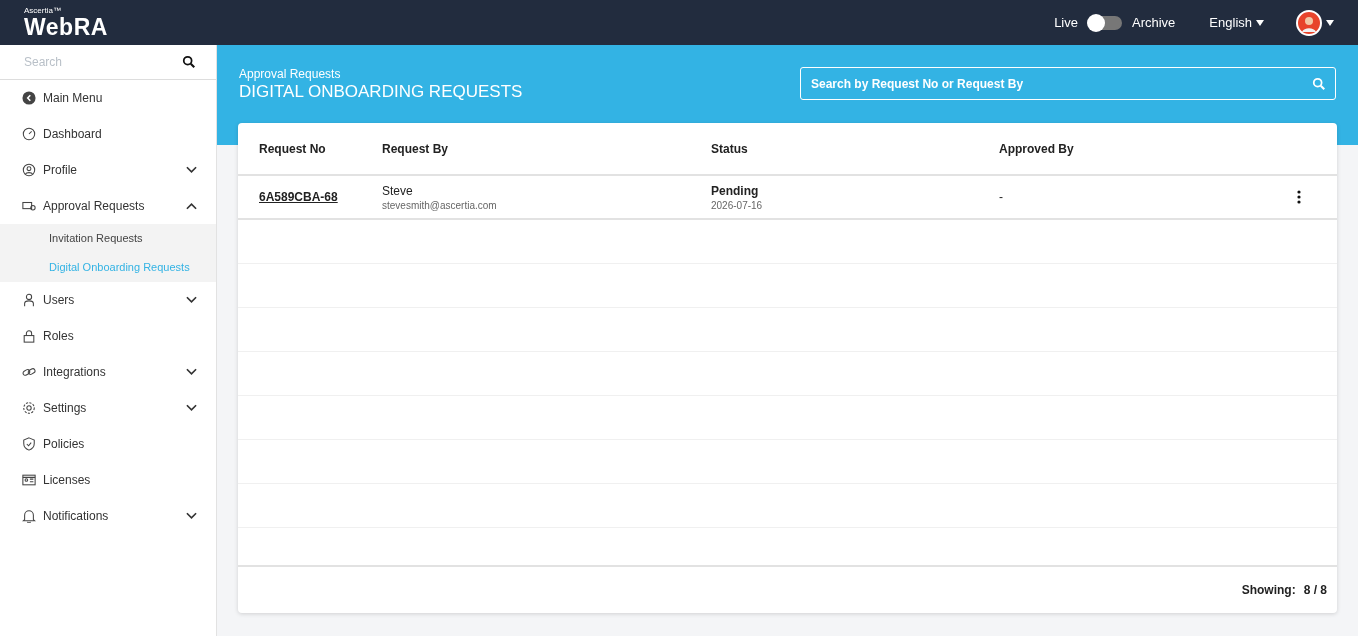  What do you see at coordinates (108, 444) in the screenshot?
I see `sidebar-item: Policies` at bounding box center [108, 444].